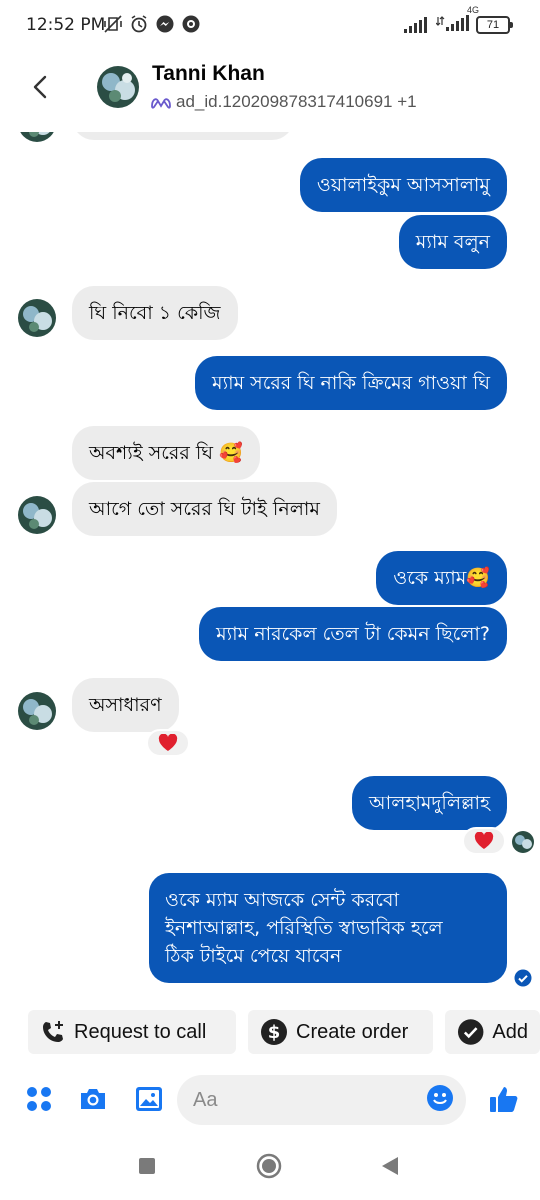  I want to click on request-call-label: Request to call, so click(140, 1031).